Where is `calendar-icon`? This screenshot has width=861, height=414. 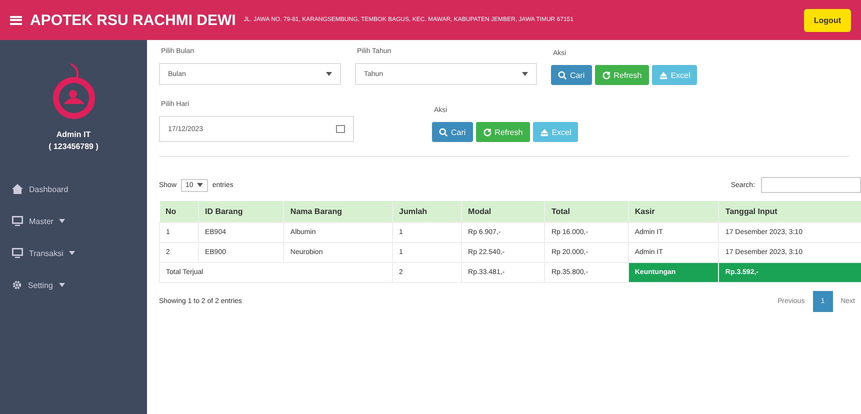
calendar-icon is located at coordinates (340, 129).